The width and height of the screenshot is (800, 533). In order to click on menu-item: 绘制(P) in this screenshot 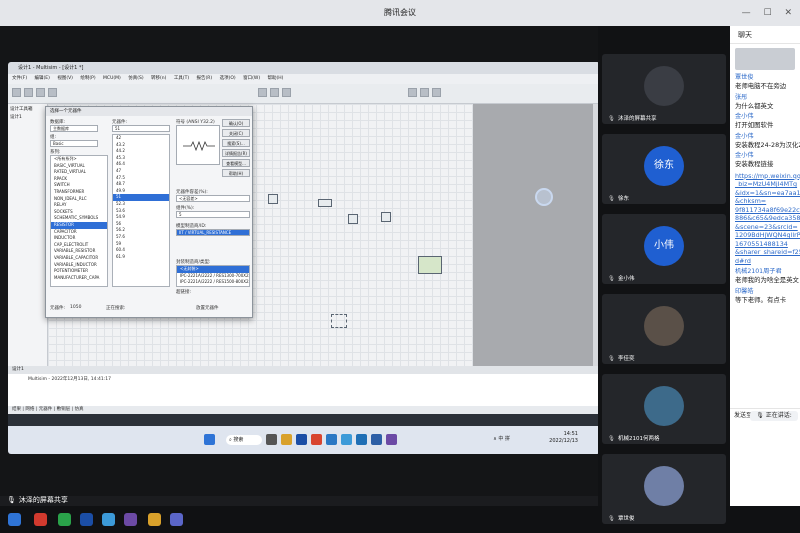, I will do `click(87, 78)`.